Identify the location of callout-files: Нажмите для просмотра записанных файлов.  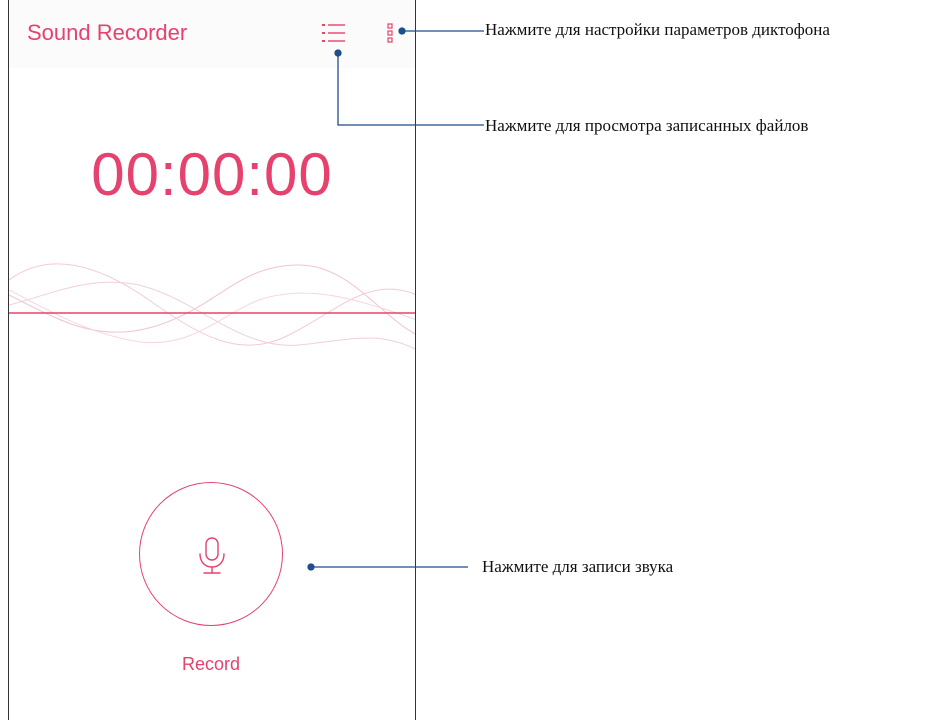
(647, 125).